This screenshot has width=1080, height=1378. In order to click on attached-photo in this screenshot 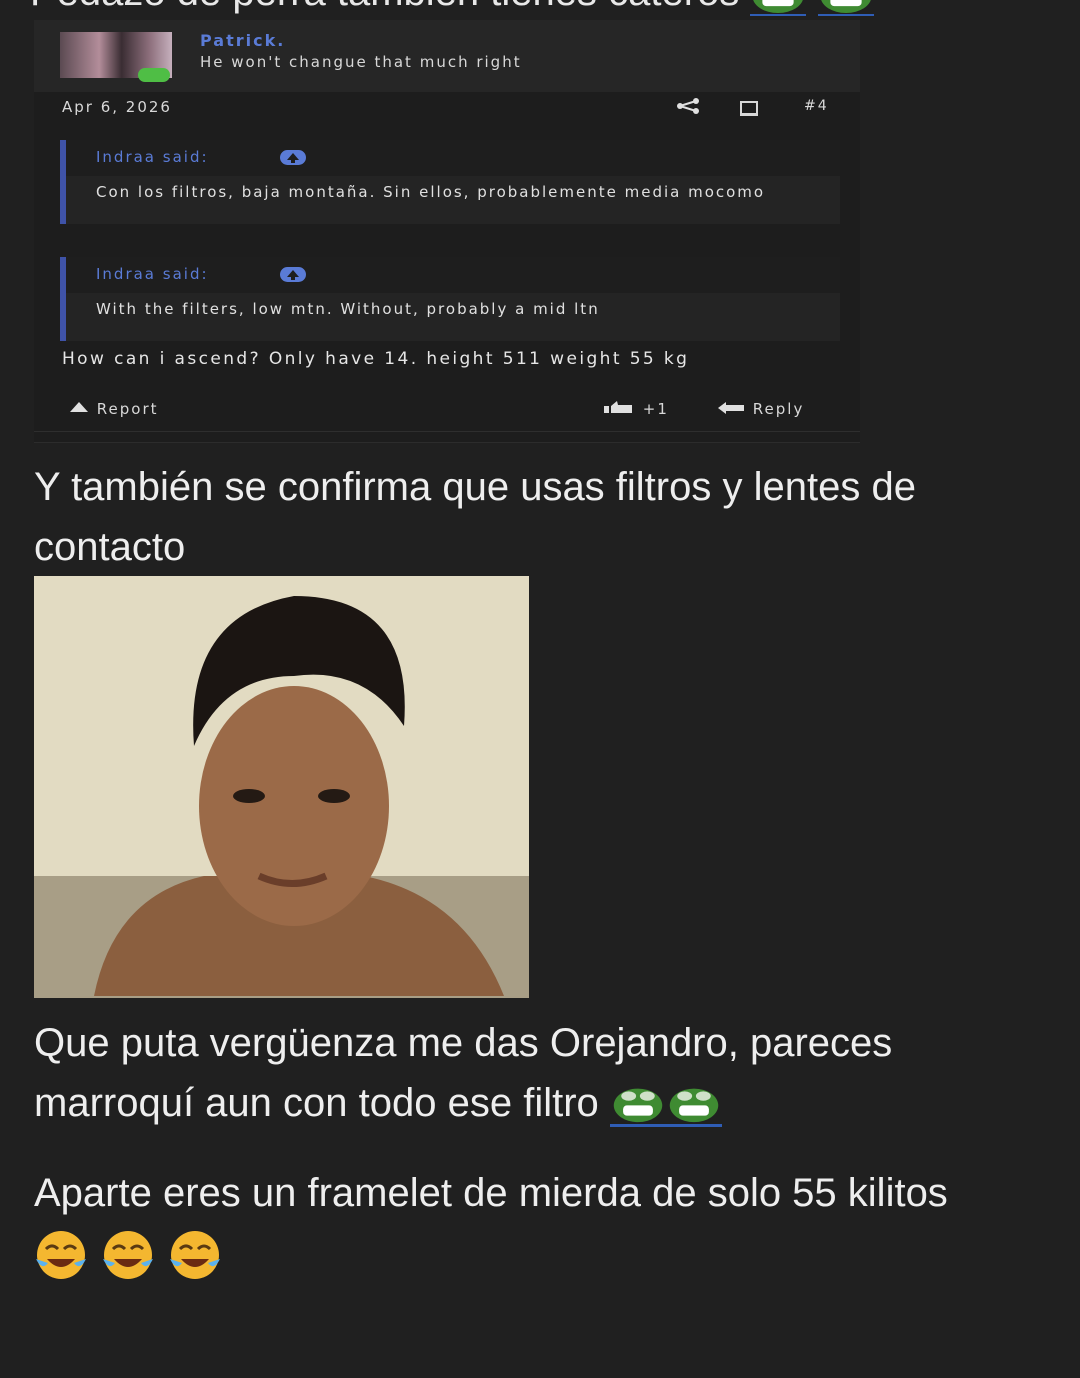, I will do `click(281, 787)`.